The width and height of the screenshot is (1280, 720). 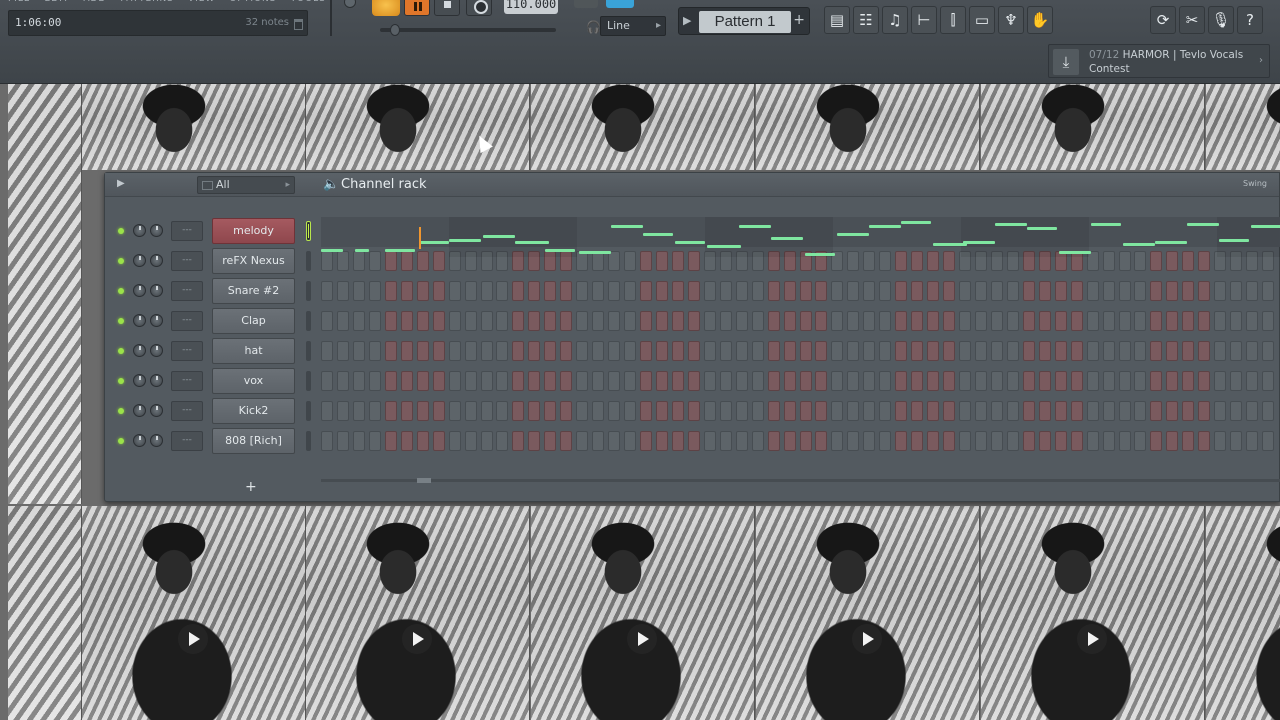 I want to click on pause-button, so click(x=417, y=8).